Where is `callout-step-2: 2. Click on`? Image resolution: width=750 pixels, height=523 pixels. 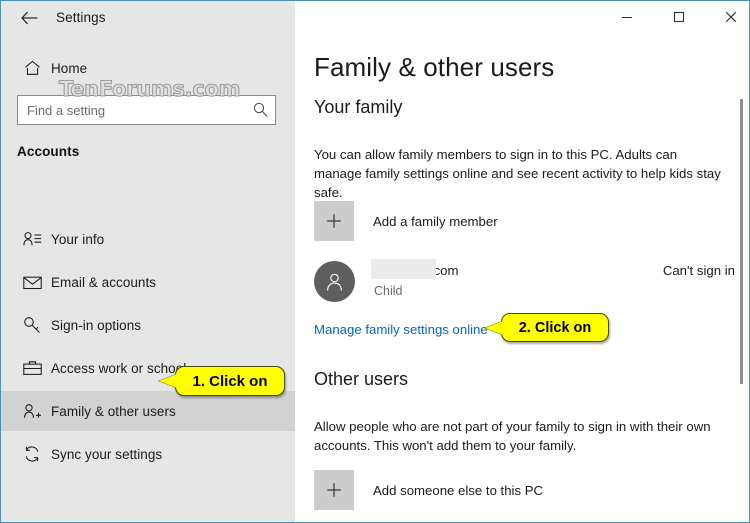 callout-step-2: 2. Click on is located at coordinates (547, 327).